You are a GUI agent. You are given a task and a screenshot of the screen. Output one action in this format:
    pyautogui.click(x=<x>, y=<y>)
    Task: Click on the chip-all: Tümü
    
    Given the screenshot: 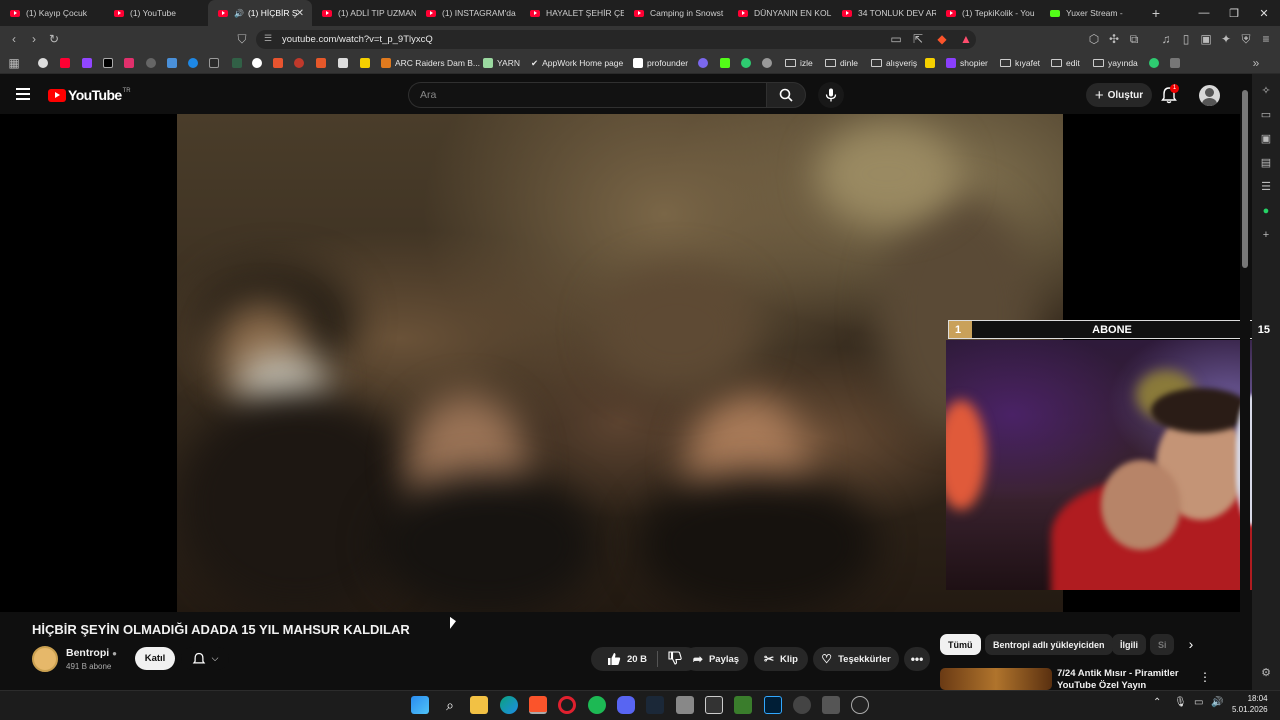 What is the action you would take?
    pyautogui.click(x=960, y=644)
    